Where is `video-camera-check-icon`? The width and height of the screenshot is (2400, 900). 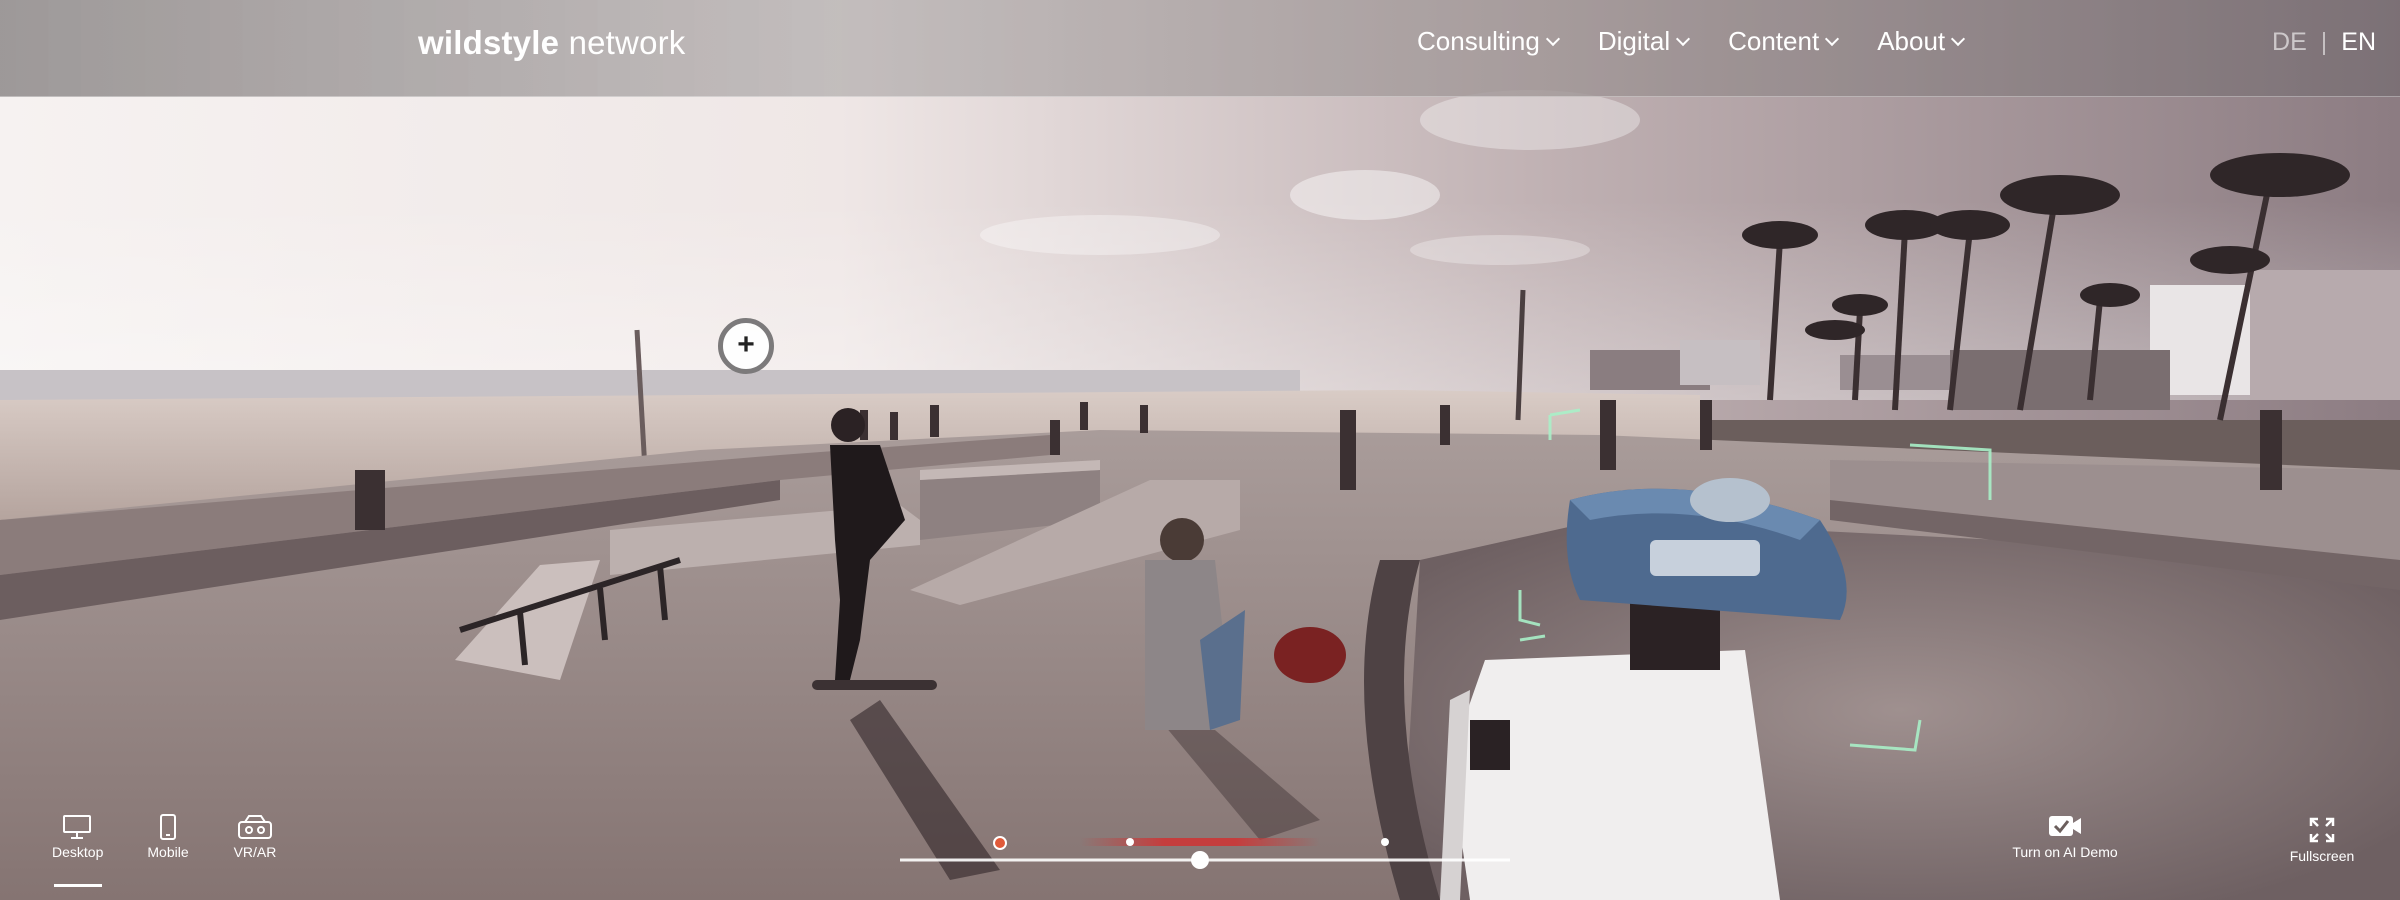 video-camera-check-icon is located at coordinates (2065, 826).